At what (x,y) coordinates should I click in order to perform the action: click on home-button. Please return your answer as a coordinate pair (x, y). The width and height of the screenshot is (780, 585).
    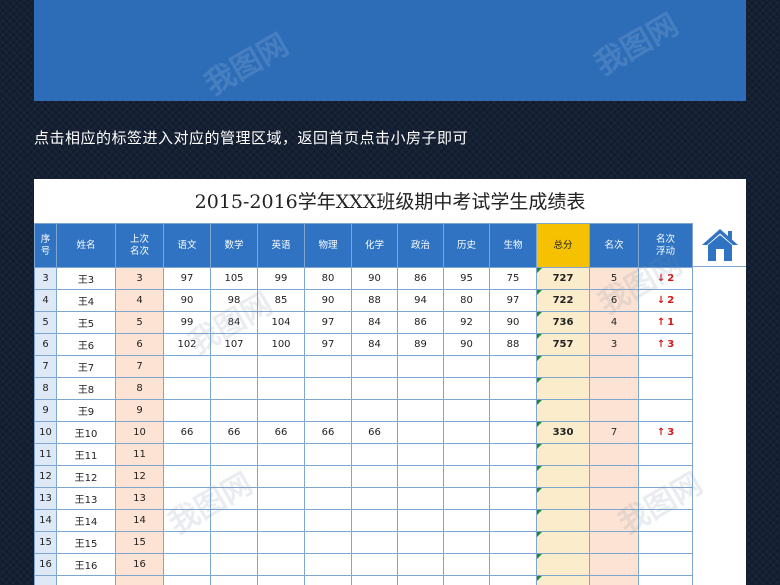
    Looking at the image, I should click on (719, 245).